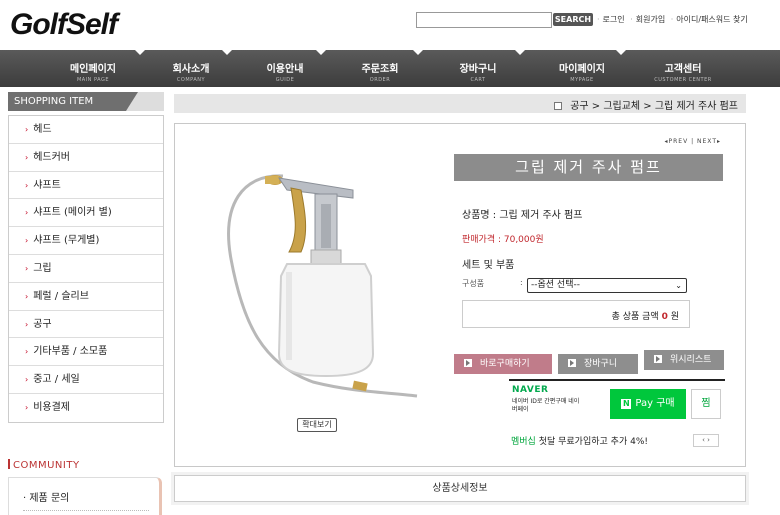  What do you see at coordinates (664, 317) in the screenshot?
I see `total-amount: 0` at bounding box center [664, 317].